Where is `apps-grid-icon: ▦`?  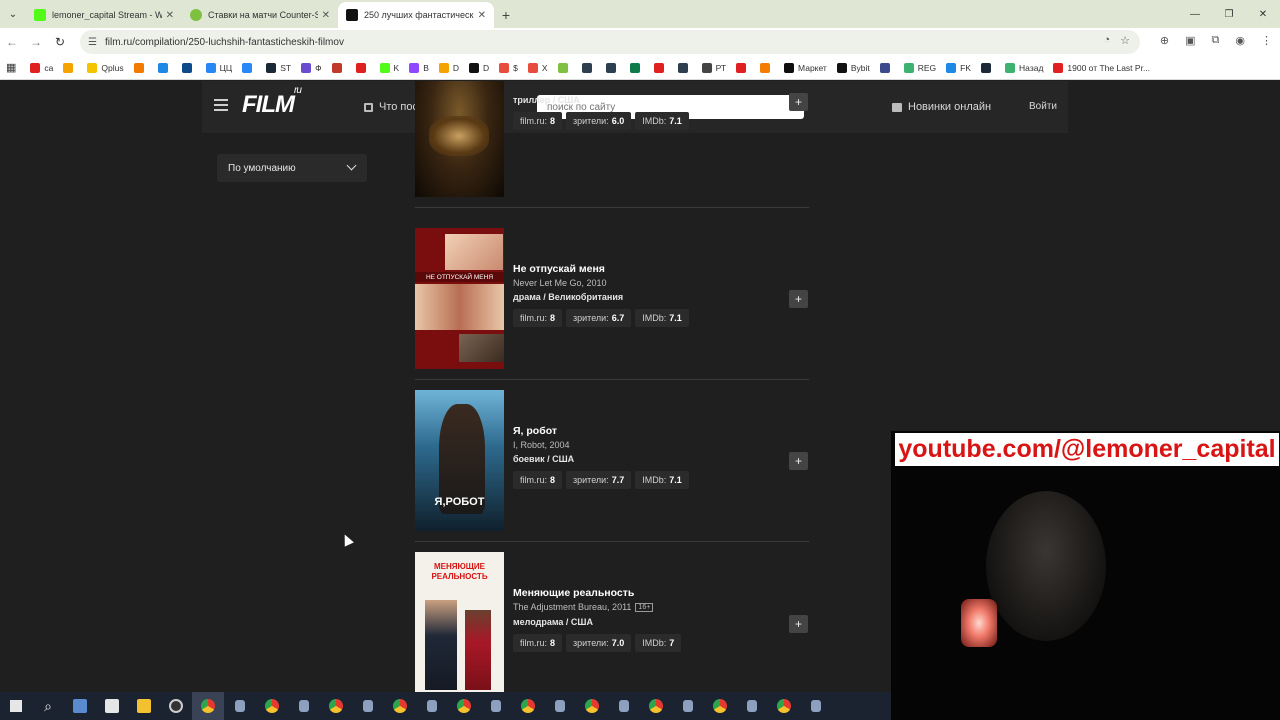
apps-grid-icon: ▦ is located at coordinates (11, 67).